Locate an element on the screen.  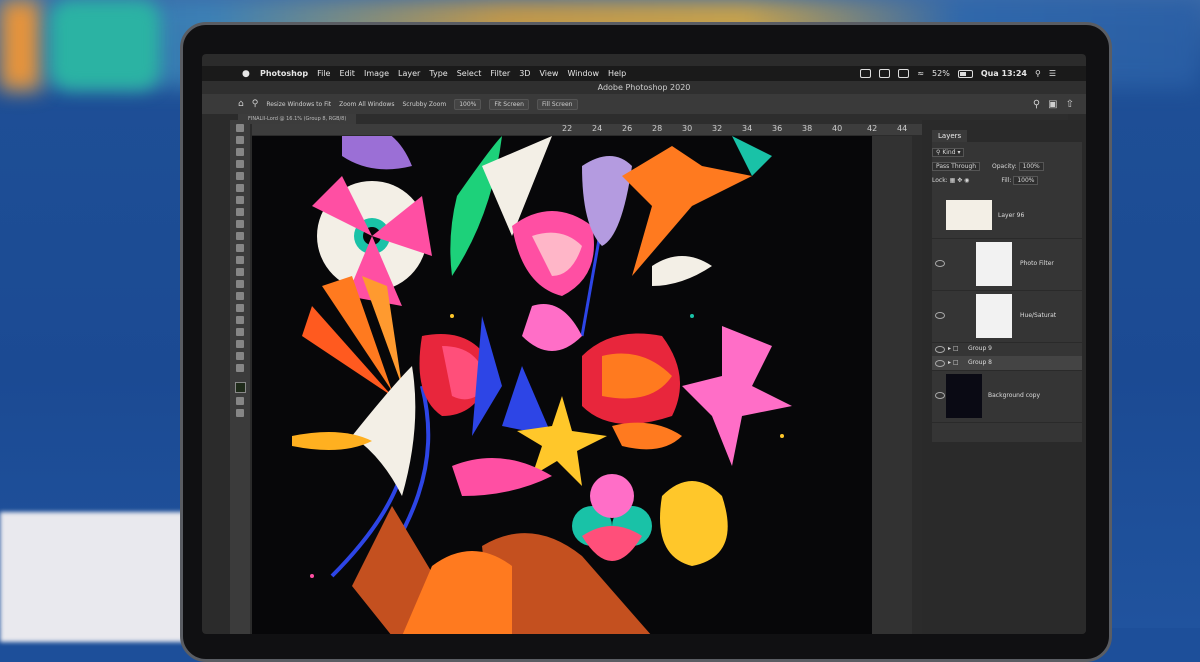
share-icon: ⇧ is located at coordinates (1070, 104).